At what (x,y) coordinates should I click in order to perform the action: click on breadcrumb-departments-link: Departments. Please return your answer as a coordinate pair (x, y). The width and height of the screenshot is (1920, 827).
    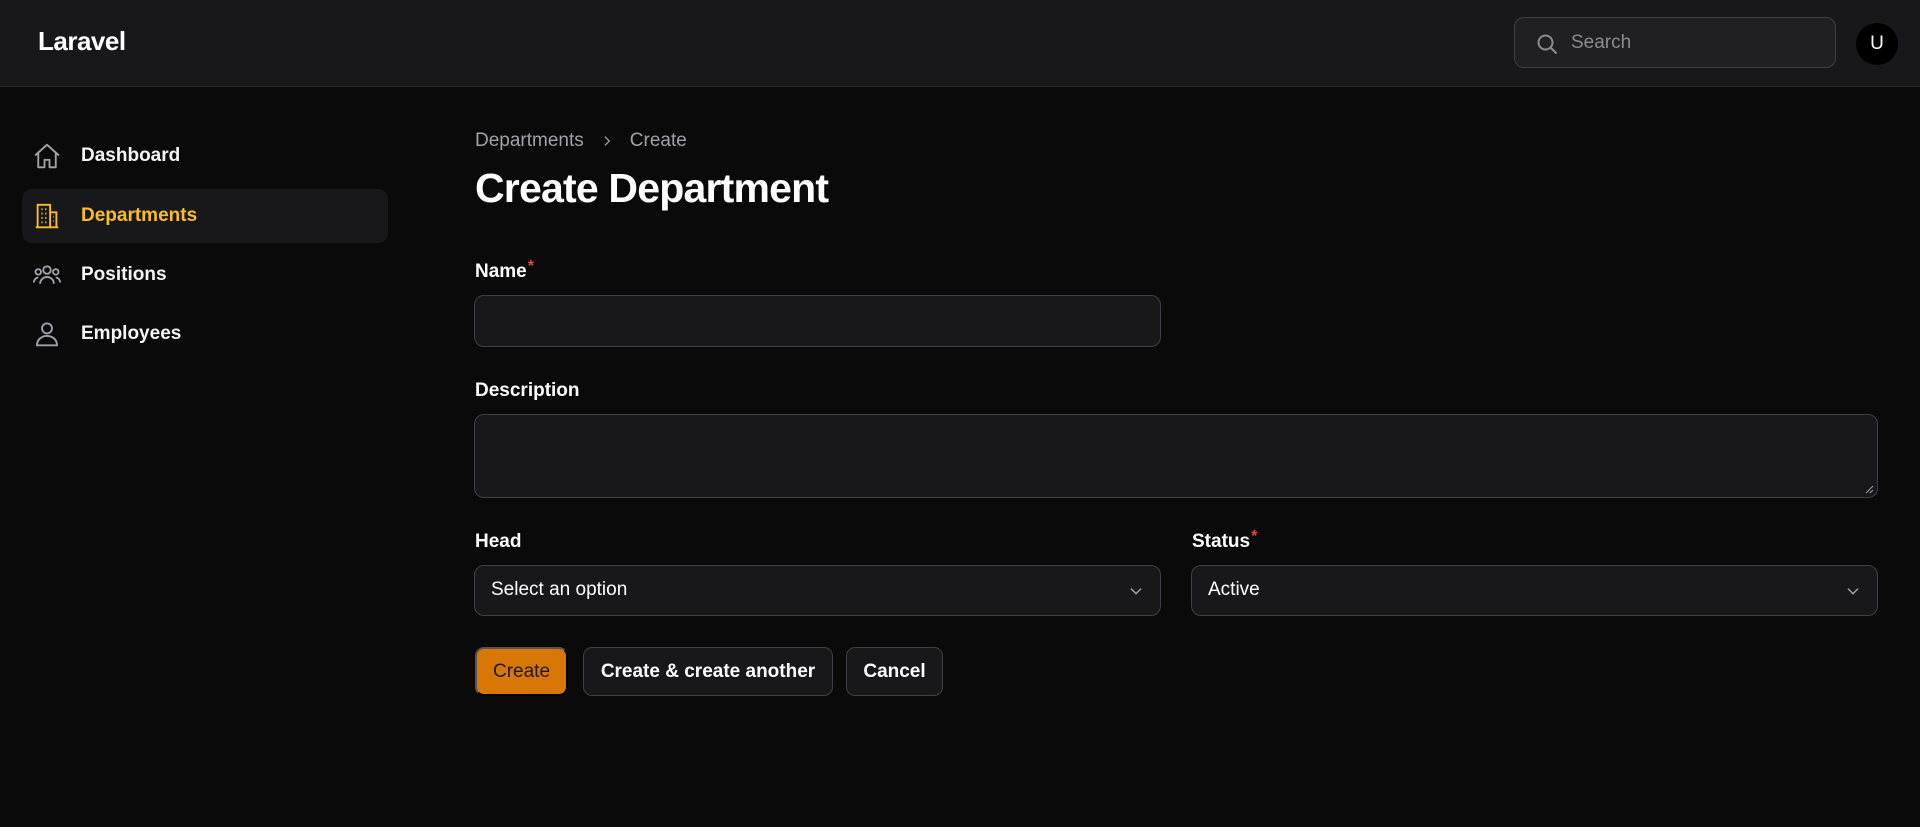
    Looking at the image, I should click on (529, 141).